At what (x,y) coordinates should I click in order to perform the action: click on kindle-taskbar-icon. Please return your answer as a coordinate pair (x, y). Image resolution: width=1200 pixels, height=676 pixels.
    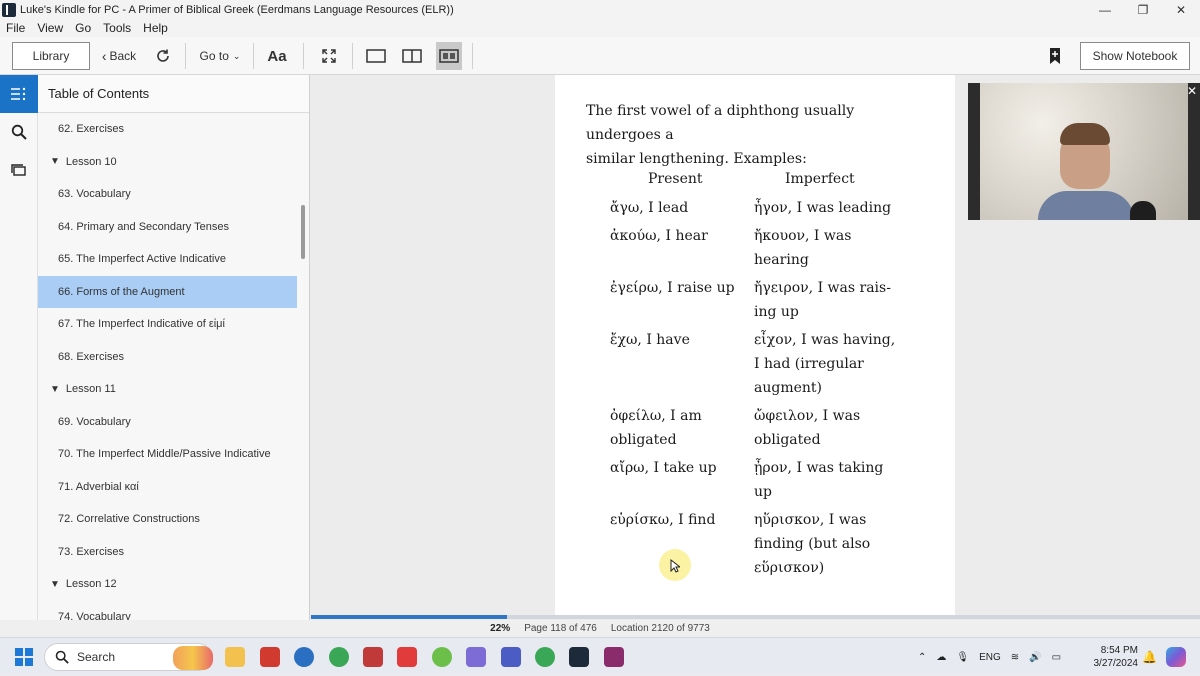
    Looking at the image, I should click on (579, 657).